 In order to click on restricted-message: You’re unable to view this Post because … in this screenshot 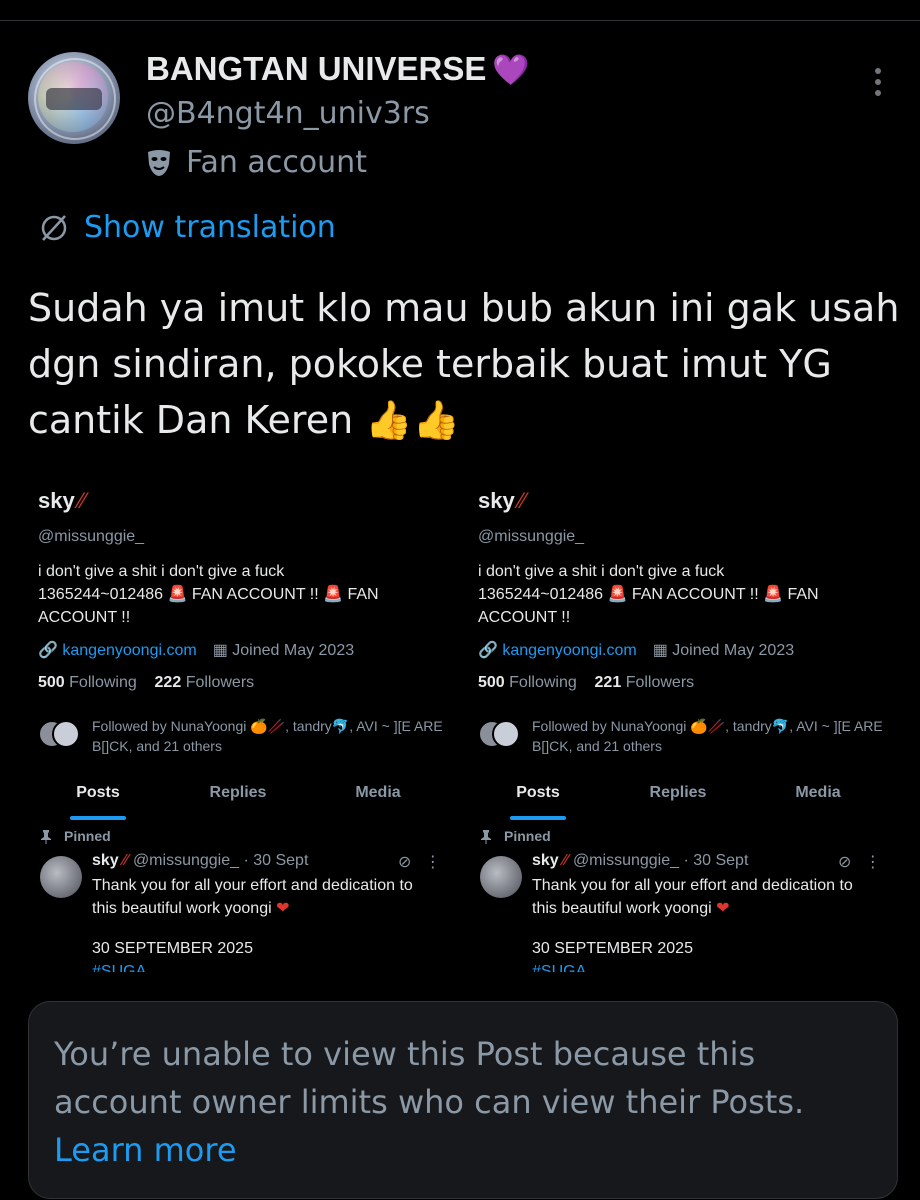, I will do `click(429, 1078)`.